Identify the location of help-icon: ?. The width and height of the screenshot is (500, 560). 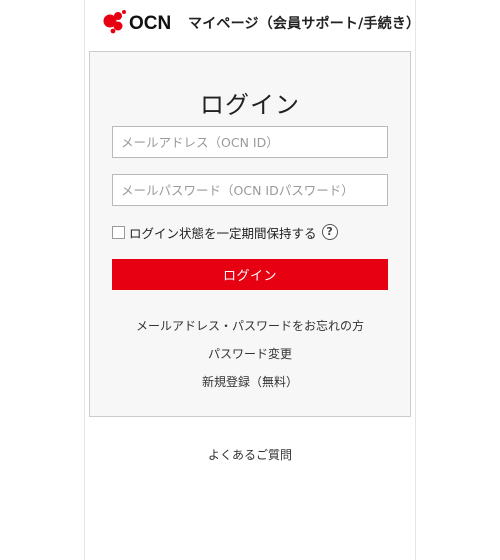
(329, 232).